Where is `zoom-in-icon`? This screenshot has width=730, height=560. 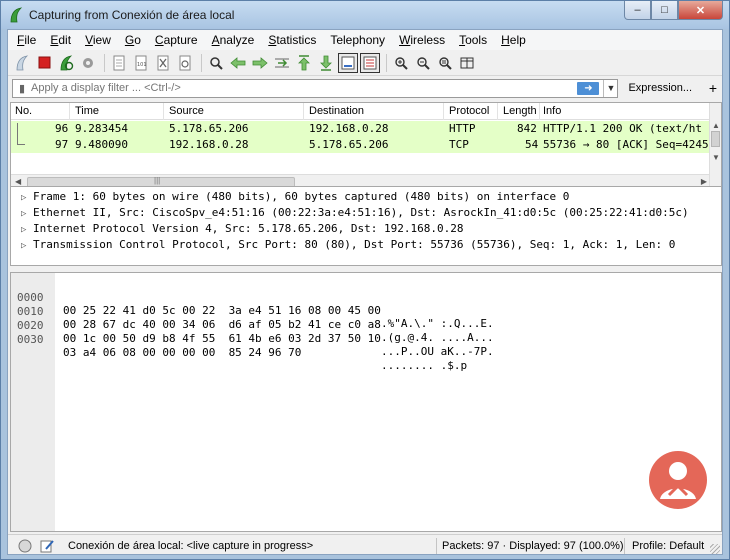 zoom-in-icon is located at coordinates (401, 63).